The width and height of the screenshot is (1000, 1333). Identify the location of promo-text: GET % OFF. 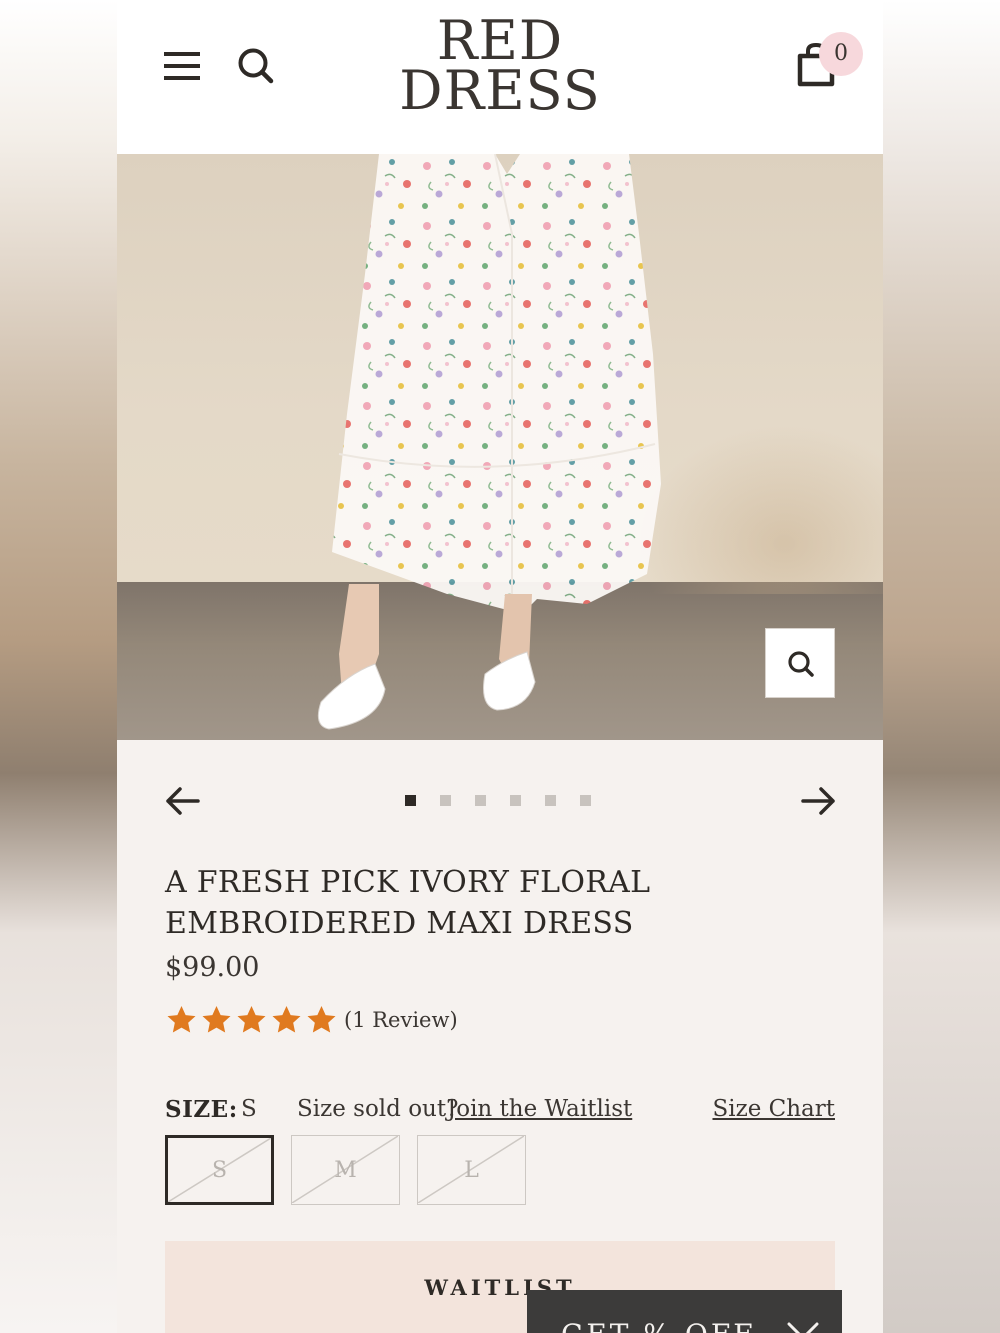
(658, 1325).